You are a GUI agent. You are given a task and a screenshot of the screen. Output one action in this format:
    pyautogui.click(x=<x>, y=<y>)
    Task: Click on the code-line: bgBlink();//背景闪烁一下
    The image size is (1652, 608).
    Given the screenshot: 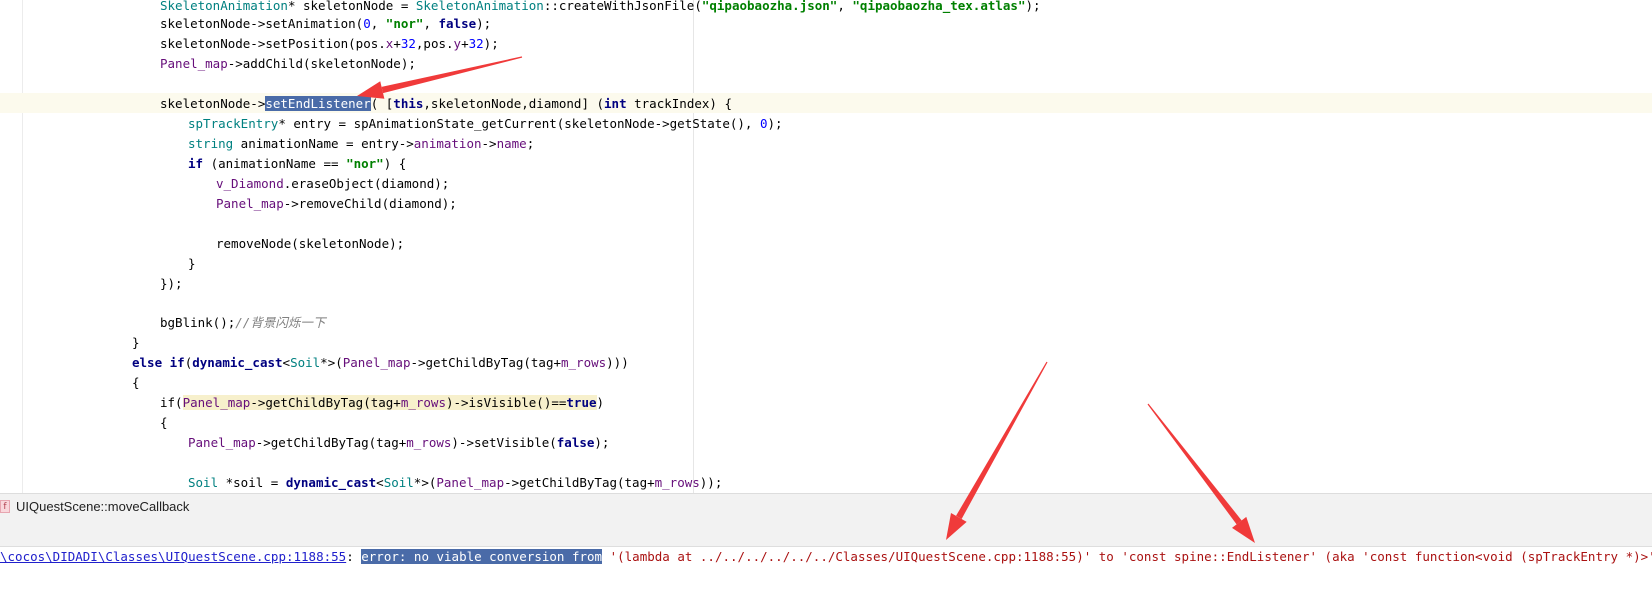 What is the action you would take?
    pyautogui.click(x=242, y=323)
    